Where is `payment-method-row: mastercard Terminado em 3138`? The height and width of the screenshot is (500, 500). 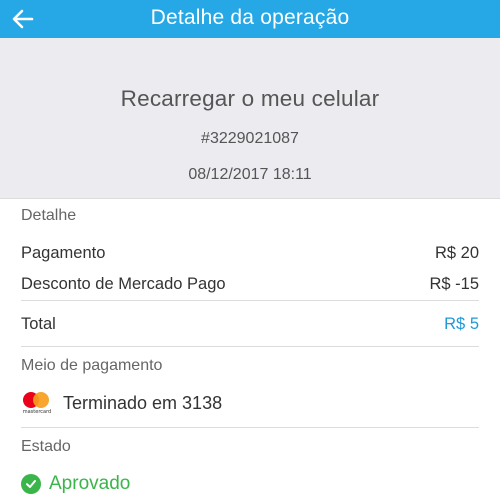
payment-method-row: mastercard Terminado em 3138 is located at coordinates (121, 403).